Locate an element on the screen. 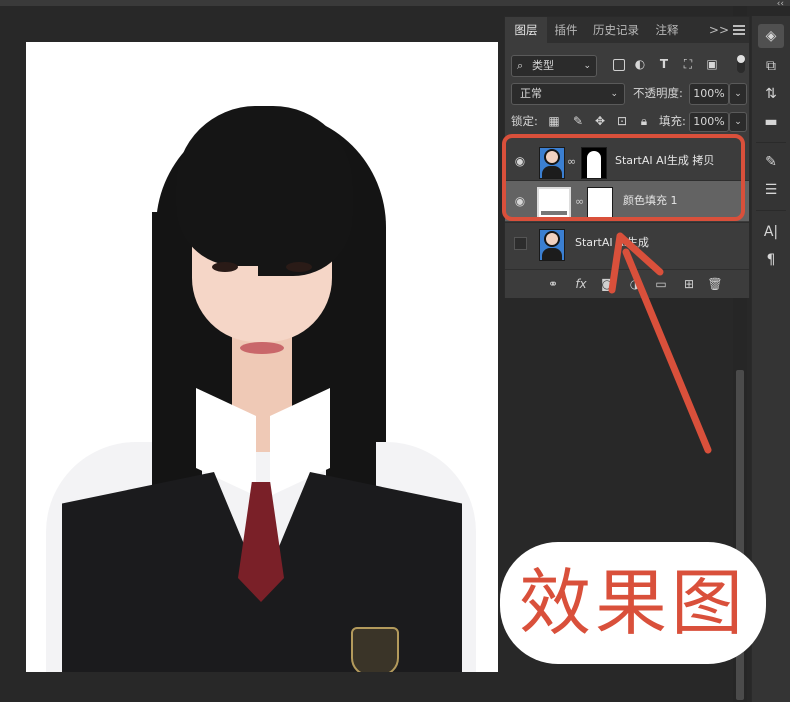 The height and width of the screenshot is (702, 790). fill-input: 100% is located at coordinates (709, 122).